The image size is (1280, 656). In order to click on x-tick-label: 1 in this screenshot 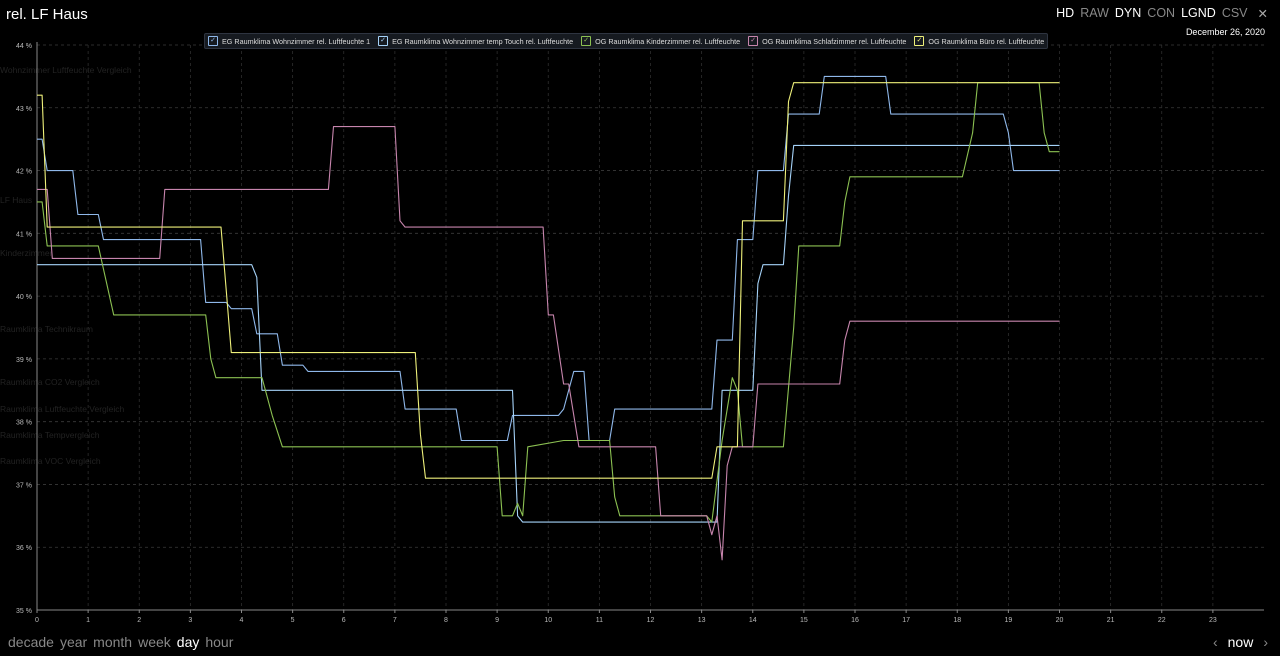, I will do `click(88, 620)`.